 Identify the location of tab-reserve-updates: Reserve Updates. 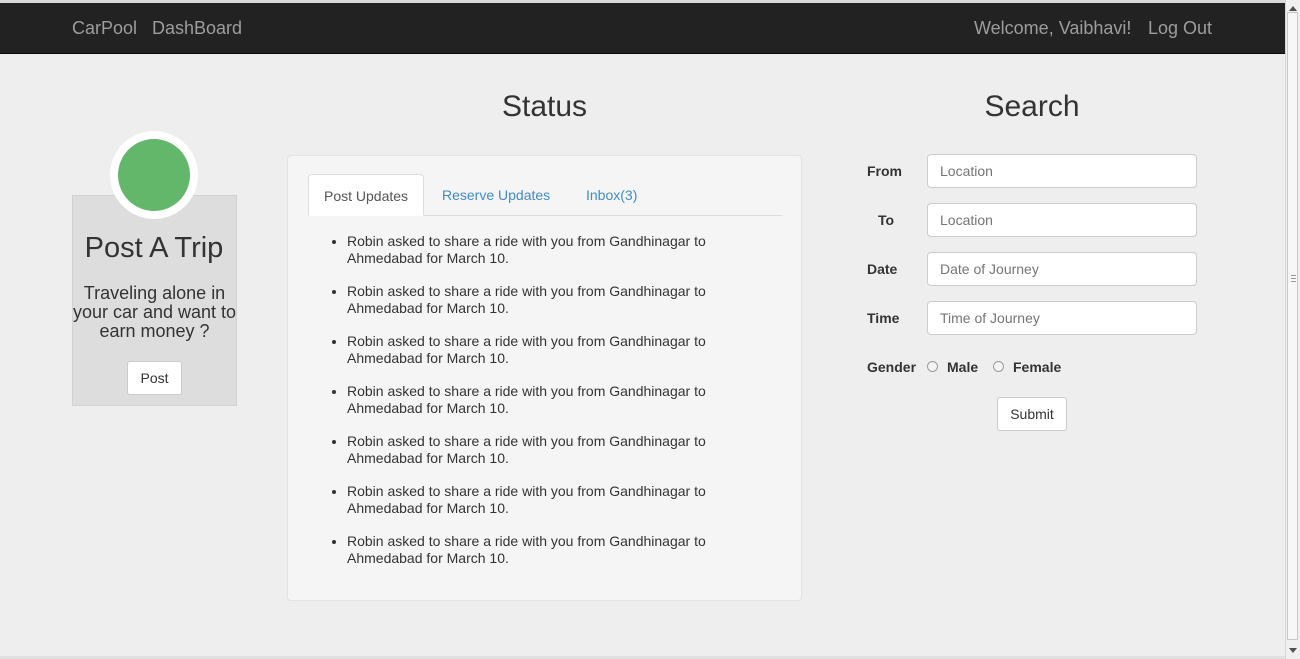
(496, 195).